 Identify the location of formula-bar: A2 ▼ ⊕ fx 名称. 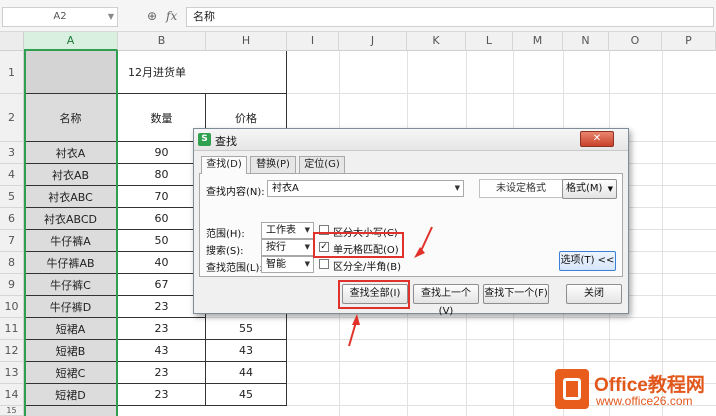
(358, 16).